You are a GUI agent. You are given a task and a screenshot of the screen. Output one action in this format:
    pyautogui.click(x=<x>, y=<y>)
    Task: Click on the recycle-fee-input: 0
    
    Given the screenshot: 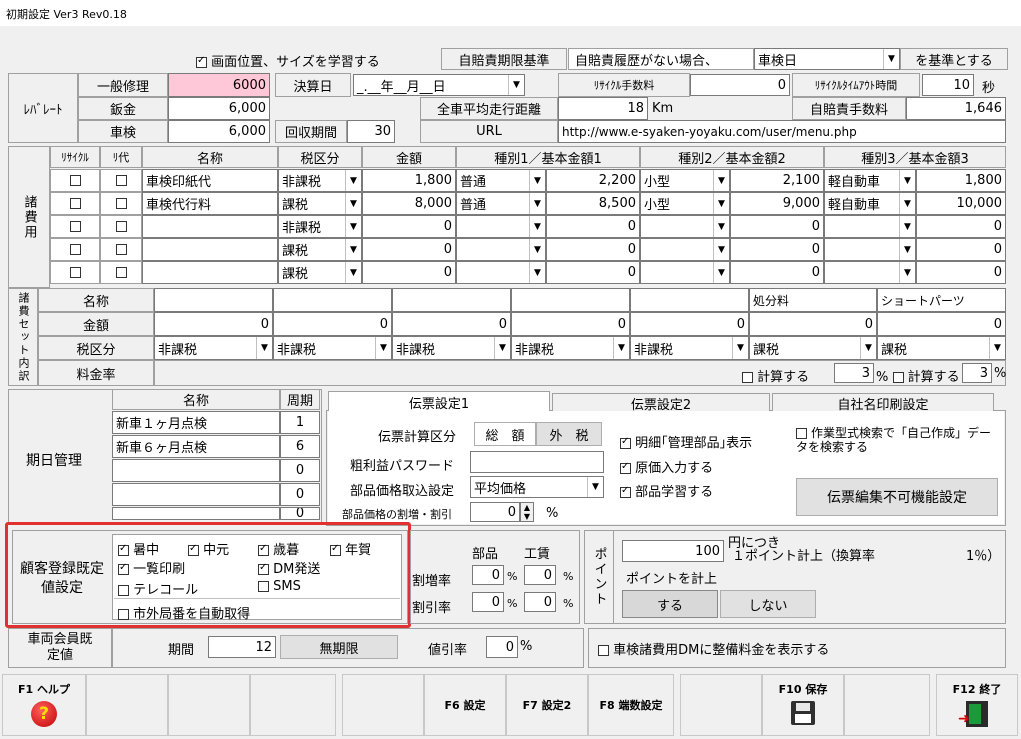 What is the action you would take?
    pyautogui.click(x=740, y=85)
    